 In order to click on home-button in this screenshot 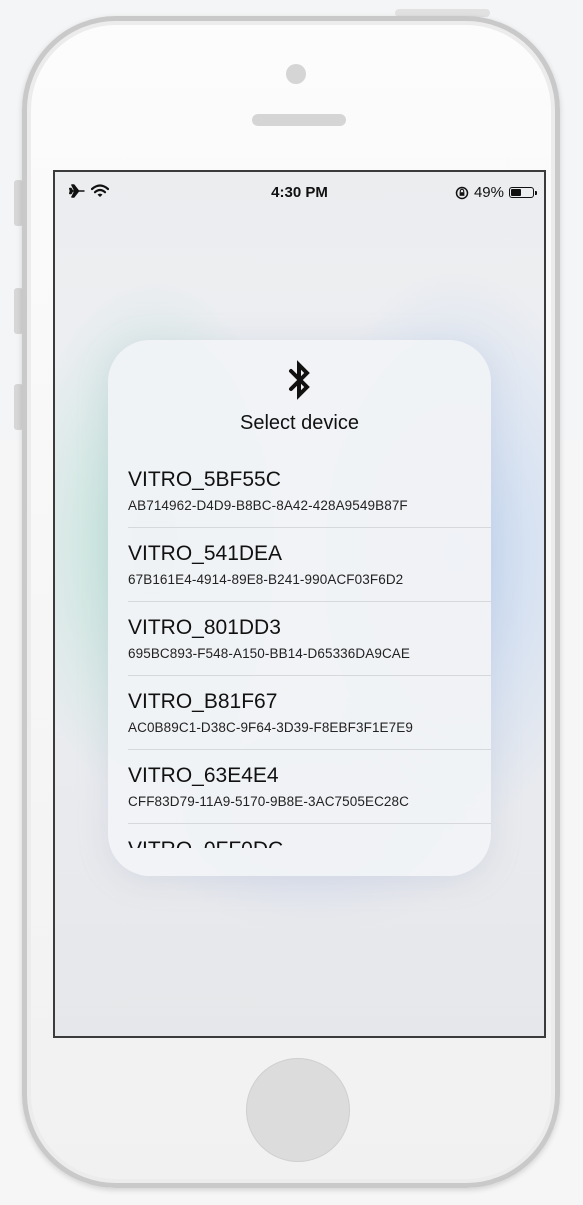, I will do `click(298, 1110)`.